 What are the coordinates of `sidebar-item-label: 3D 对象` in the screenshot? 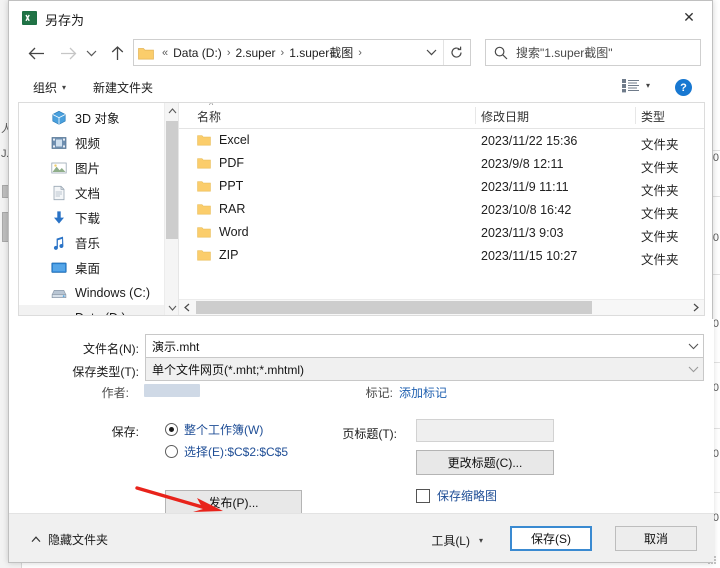 It's located at (97, 119).